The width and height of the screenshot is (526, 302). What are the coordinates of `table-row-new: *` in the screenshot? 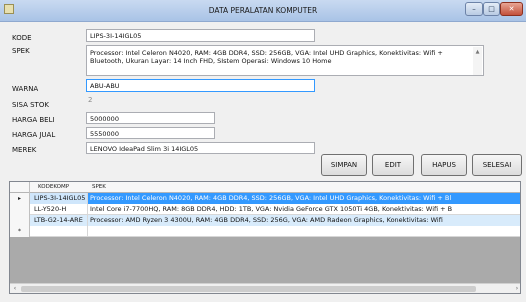 It's located at (265, 231).